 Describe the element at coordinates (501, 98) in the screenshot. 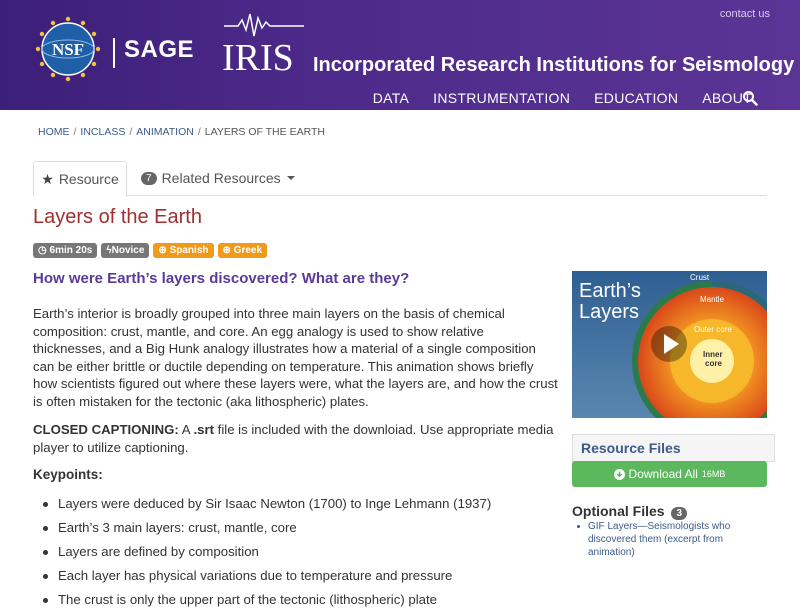

I see `nav-instrumentation: INSTRUMENTATION` at that location.